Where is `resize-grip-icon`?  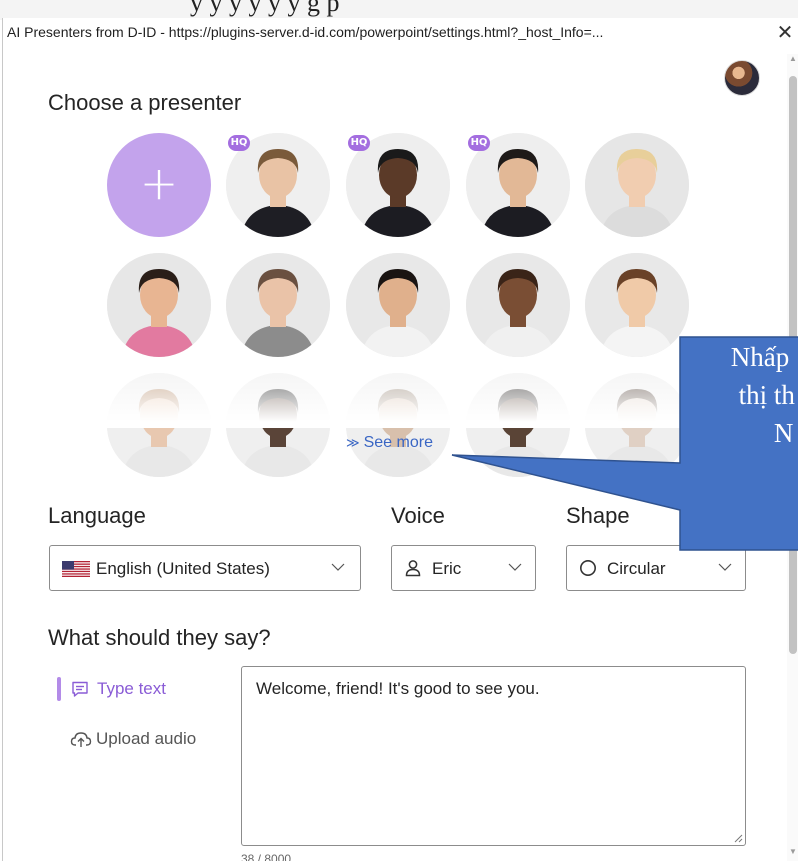 resize-grip-icon is located at coordinates (738, 838).